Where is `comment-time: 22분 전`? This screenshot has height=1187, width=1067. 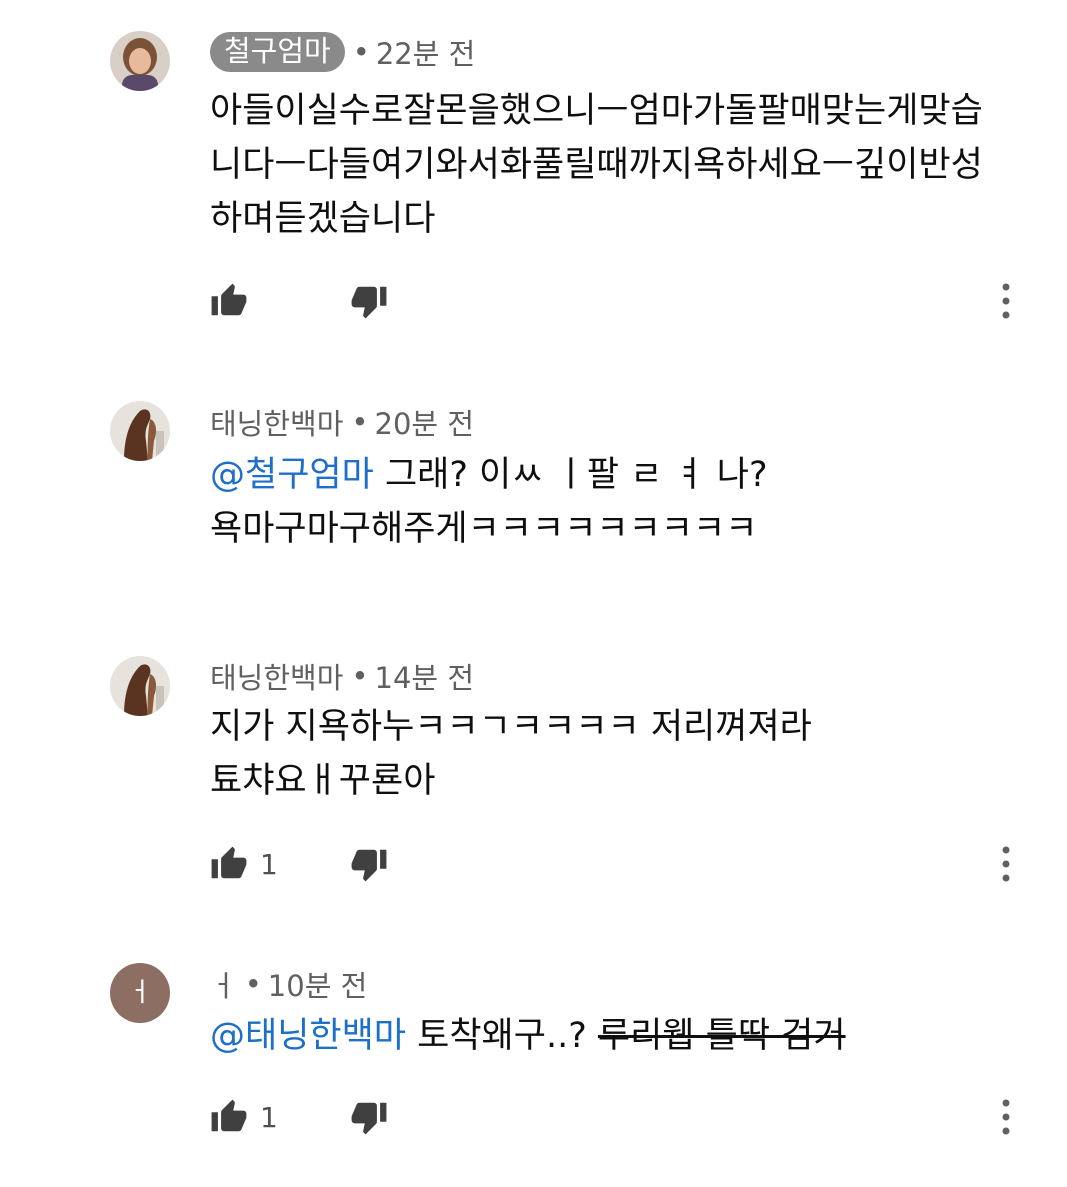 comment-time: 22분 전 is located at coordinates (425, 52).